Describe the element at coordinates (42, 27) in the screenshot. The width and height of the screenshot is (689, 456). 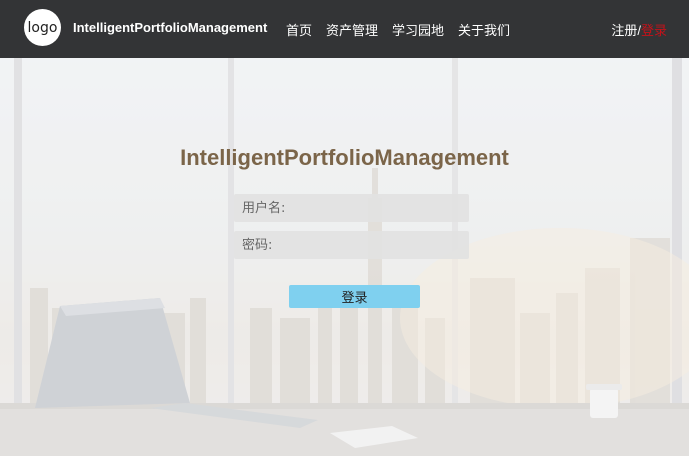
I see `logo: logo` at that location.